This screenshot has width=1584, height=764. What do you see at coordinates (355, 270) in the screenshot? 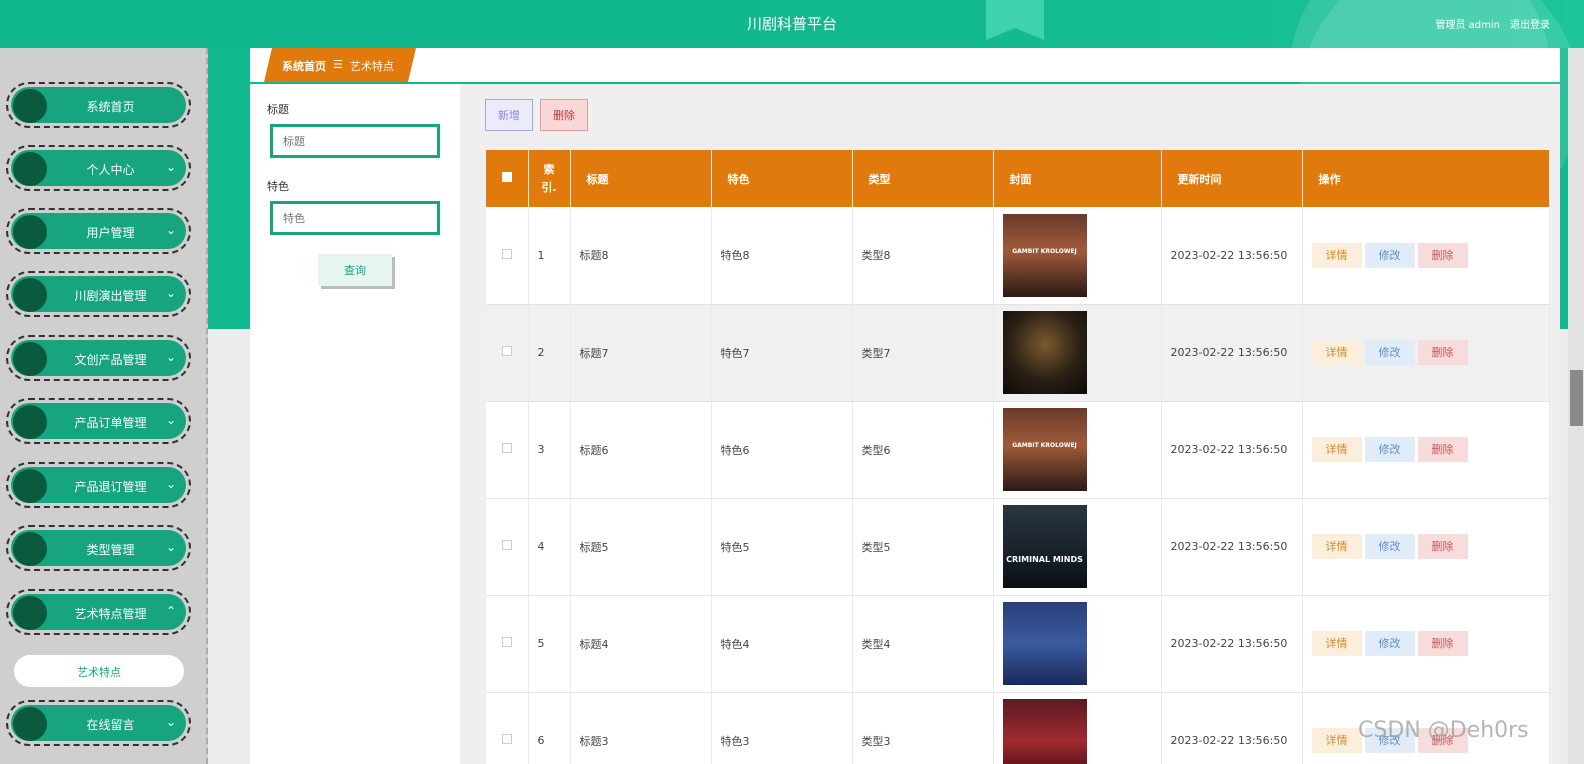
I see `query-button: 查询` at bounding box center [355, 270].